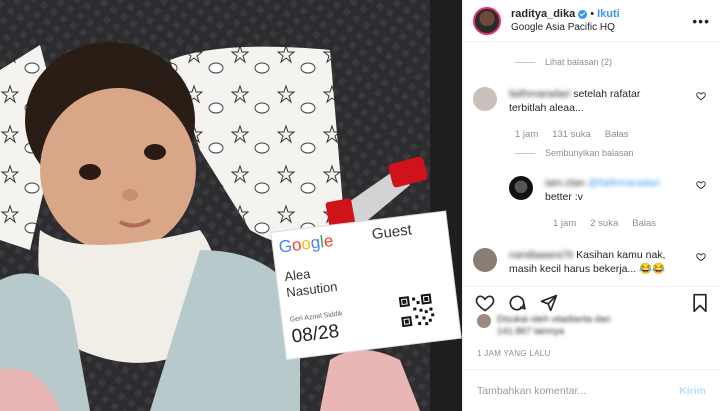  Describe the element at coordinates (591, 301) in the screenshot. I see `post-actions` at that location.